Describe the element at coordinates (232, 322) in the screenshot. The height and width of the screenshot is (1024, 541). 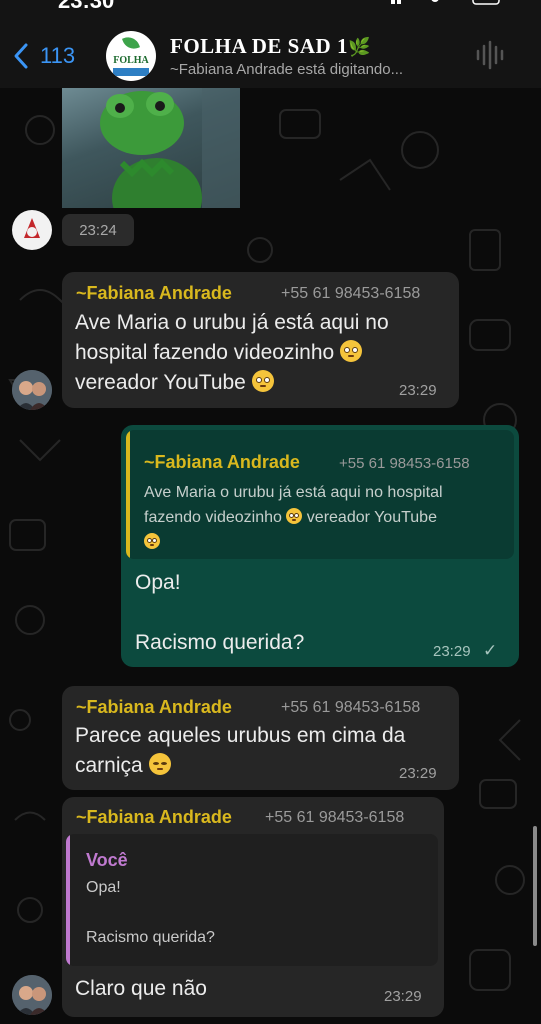
I see `message-line: Ave Maria o urubu já está aqui no` at that location.